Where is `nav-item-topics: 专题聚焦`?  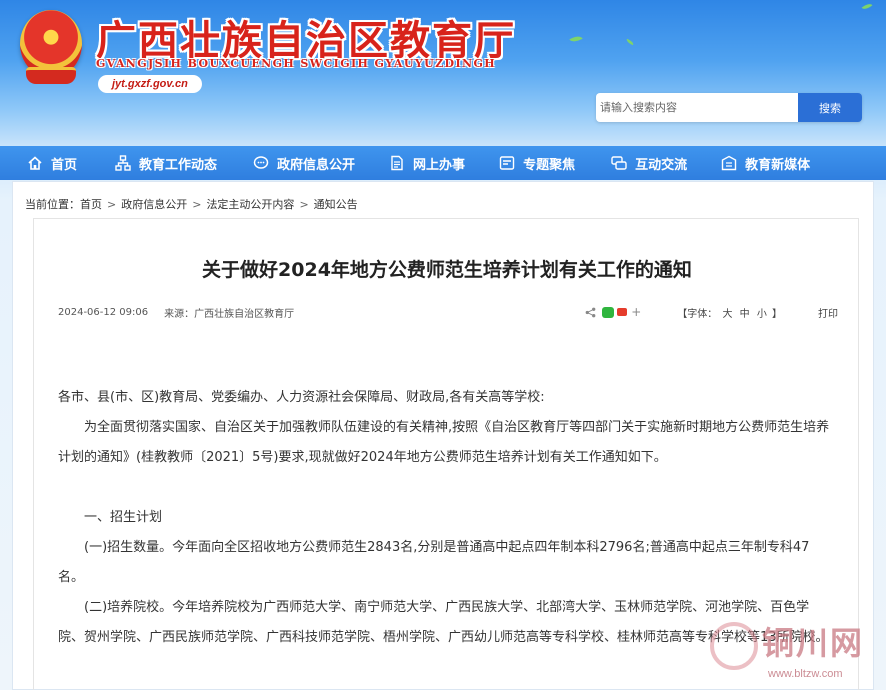
nav-item-topics: 专题聚焦 is located at coordinates (537, 163).